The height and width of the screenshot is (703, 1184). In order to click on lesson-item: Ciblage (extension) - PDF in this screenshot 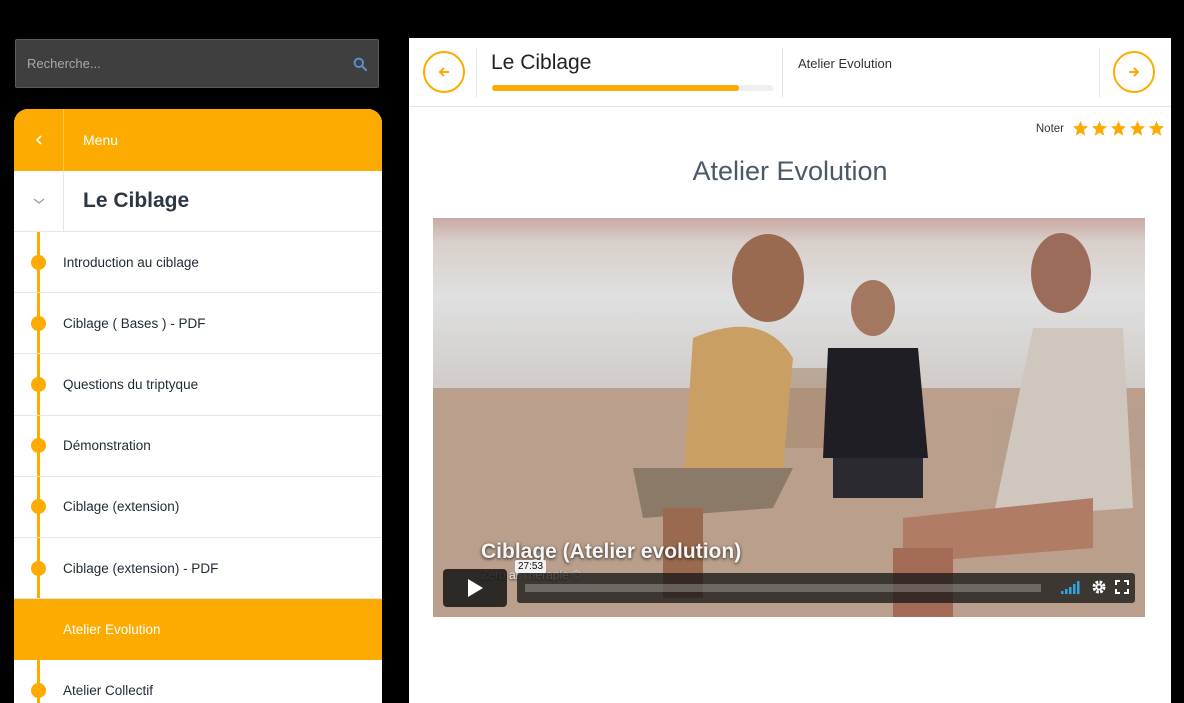, I will do `click(198, 569)`.